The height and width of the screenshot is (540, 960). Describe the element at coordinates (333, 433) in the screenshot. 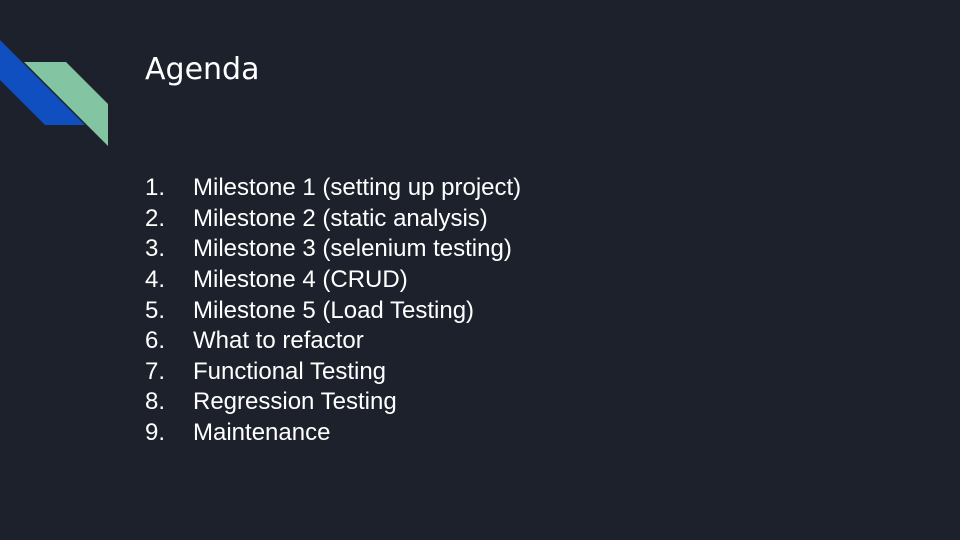

I see `agenda-item: 9. Maintenance` at that location.